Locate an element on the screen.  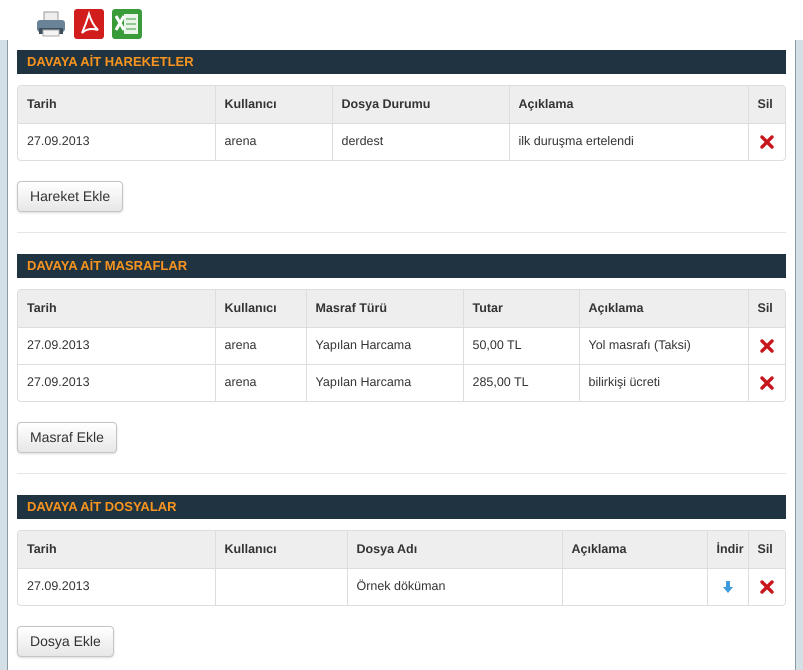
section-header: DAVAYA AİT MASRAFLAR is located at coordinates (401, 266).